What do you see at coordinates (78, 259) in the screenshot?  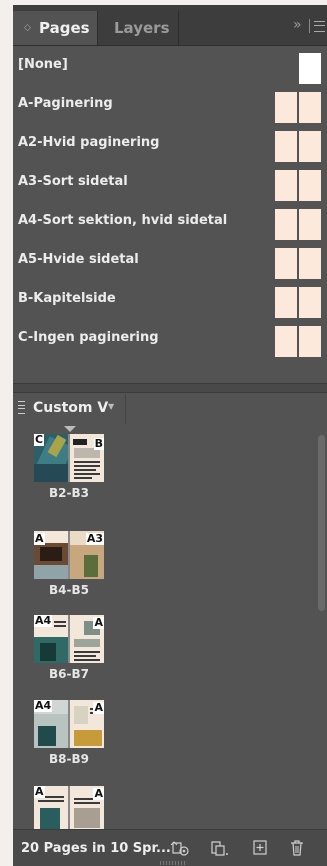 I see `master-label: A5-Hvide sidetal` at bounding box center [78, 259].